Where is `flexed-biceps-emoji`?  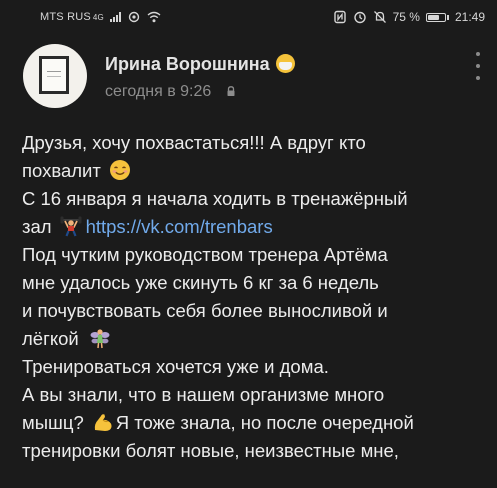 flexed-biceps-emoji is located at coordinates (103, 422).